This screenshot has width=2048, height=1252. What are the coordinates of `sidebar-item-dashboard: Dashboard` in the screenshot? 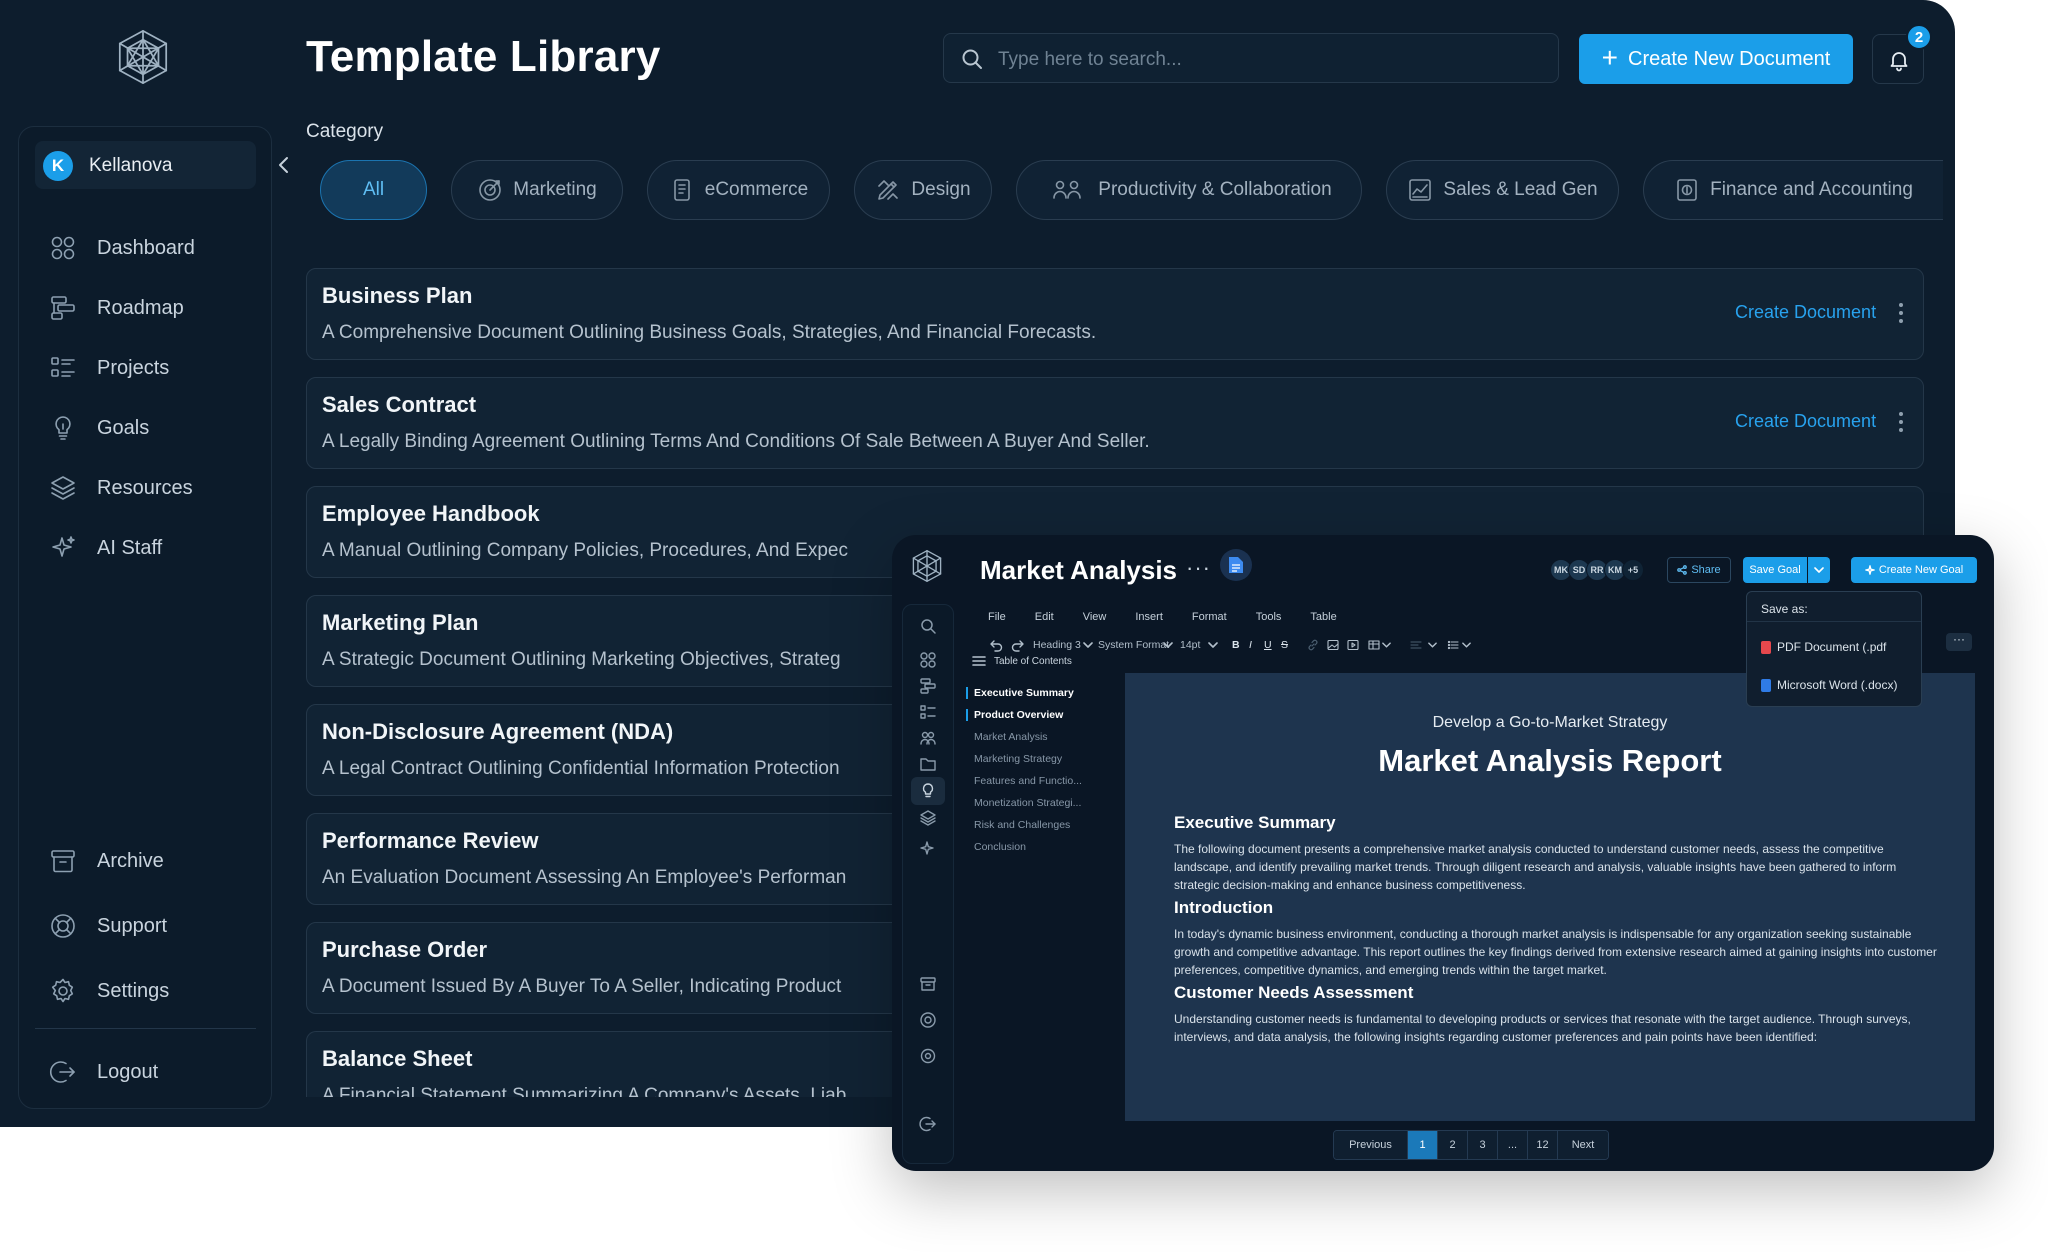 It's located at (122, 248).